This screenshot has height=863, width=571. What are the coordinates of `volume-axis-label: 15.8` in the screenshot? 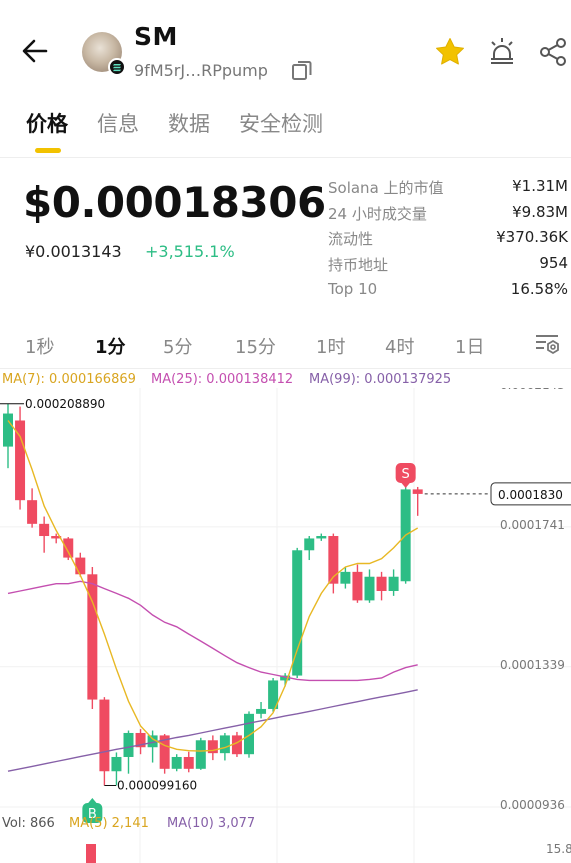 It's located at (558, 849).